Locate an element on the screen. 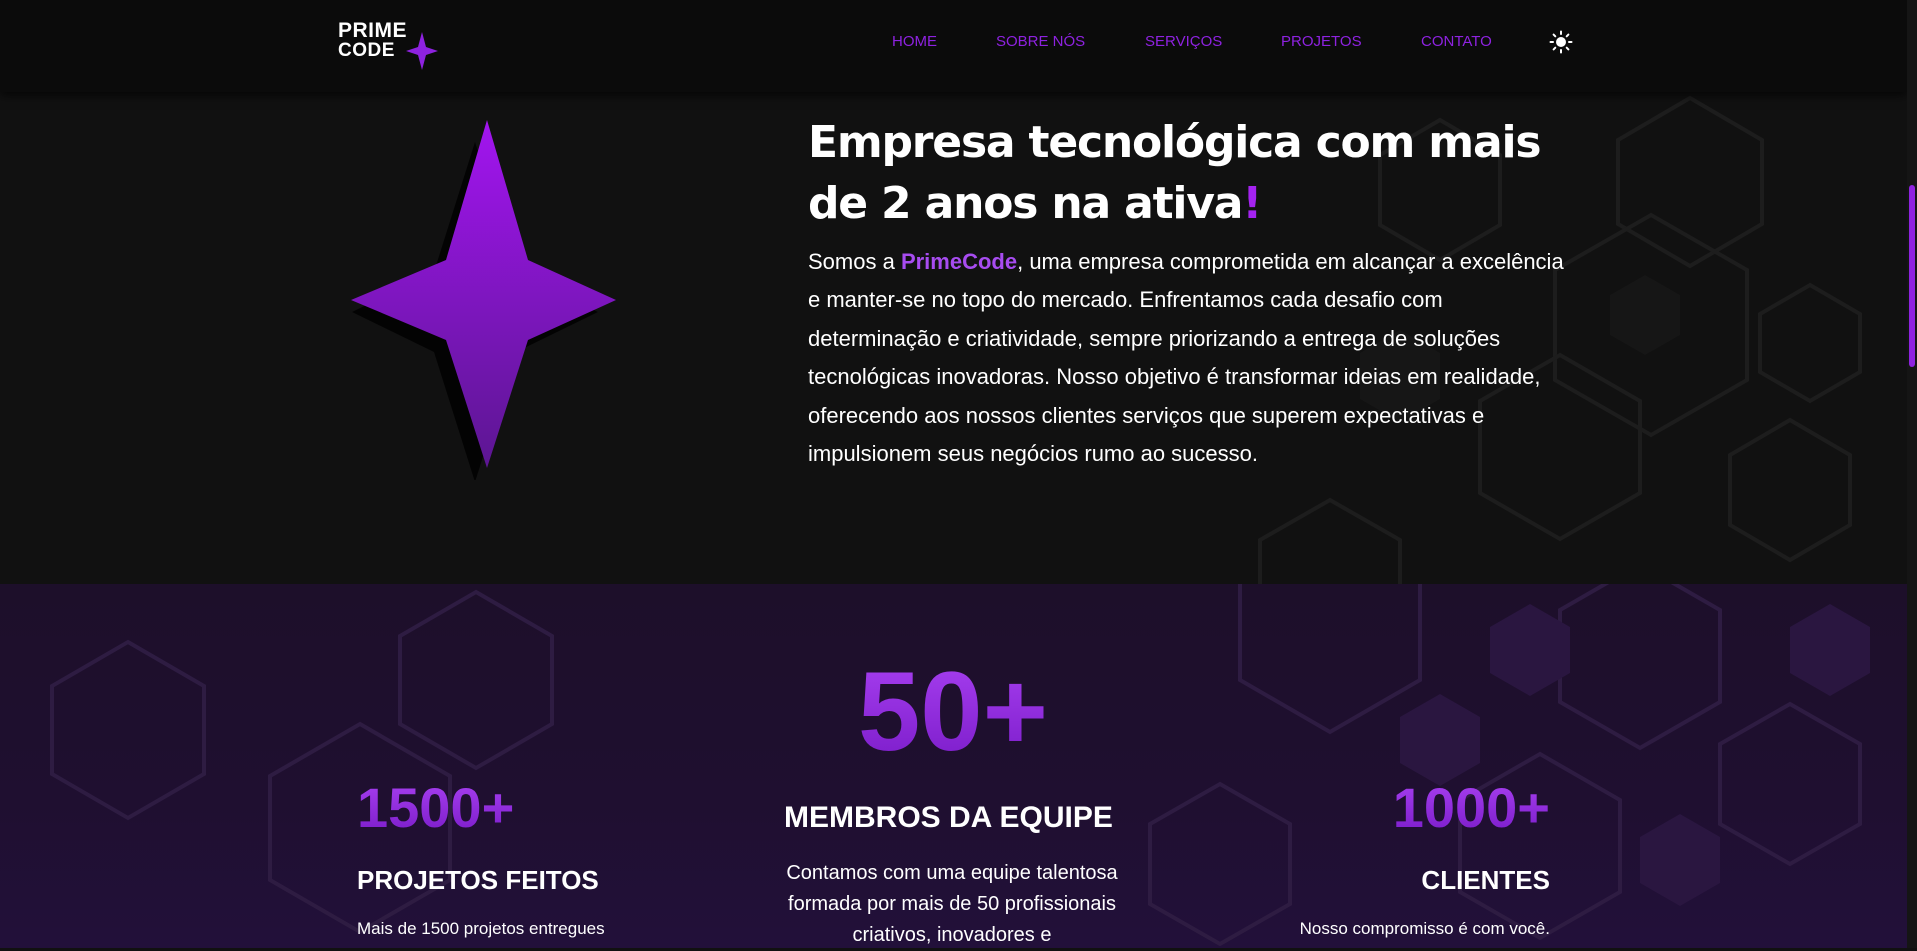  logo-text-prime: PRIME is located at coordinates (373, 30).